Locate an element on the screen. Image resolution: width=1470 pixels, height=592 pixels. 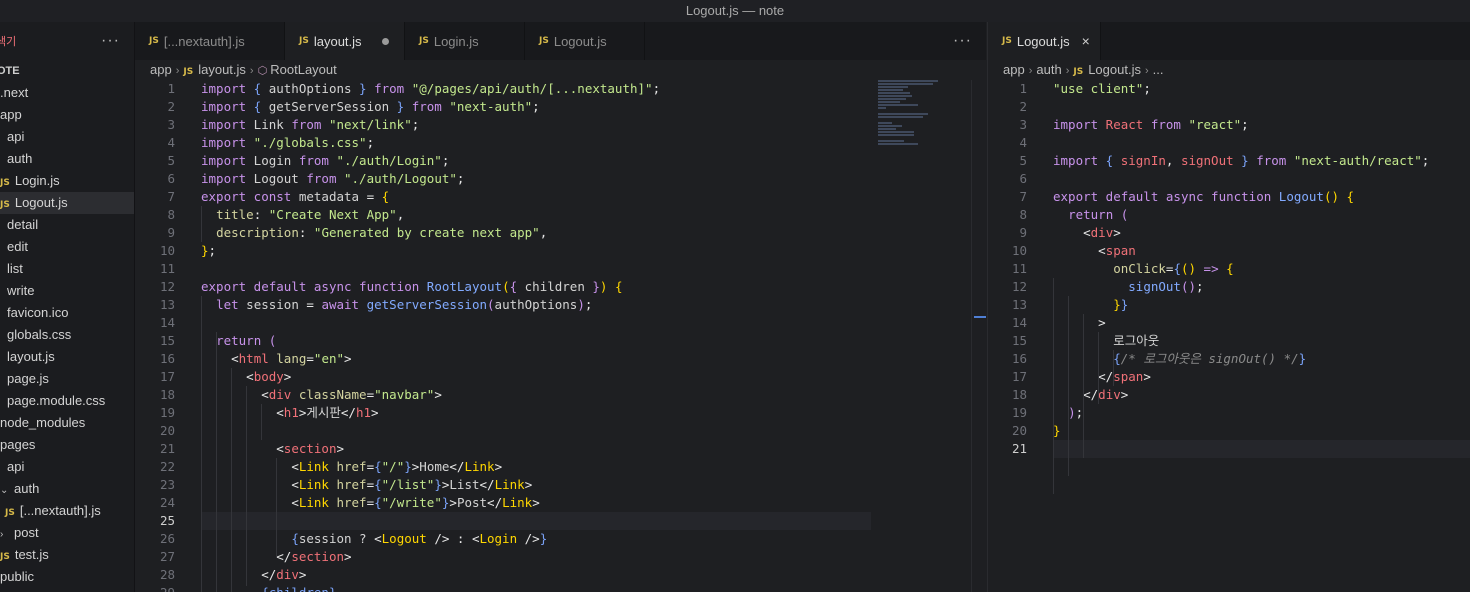
tree-item: auth is located at coordinates (67, 159).